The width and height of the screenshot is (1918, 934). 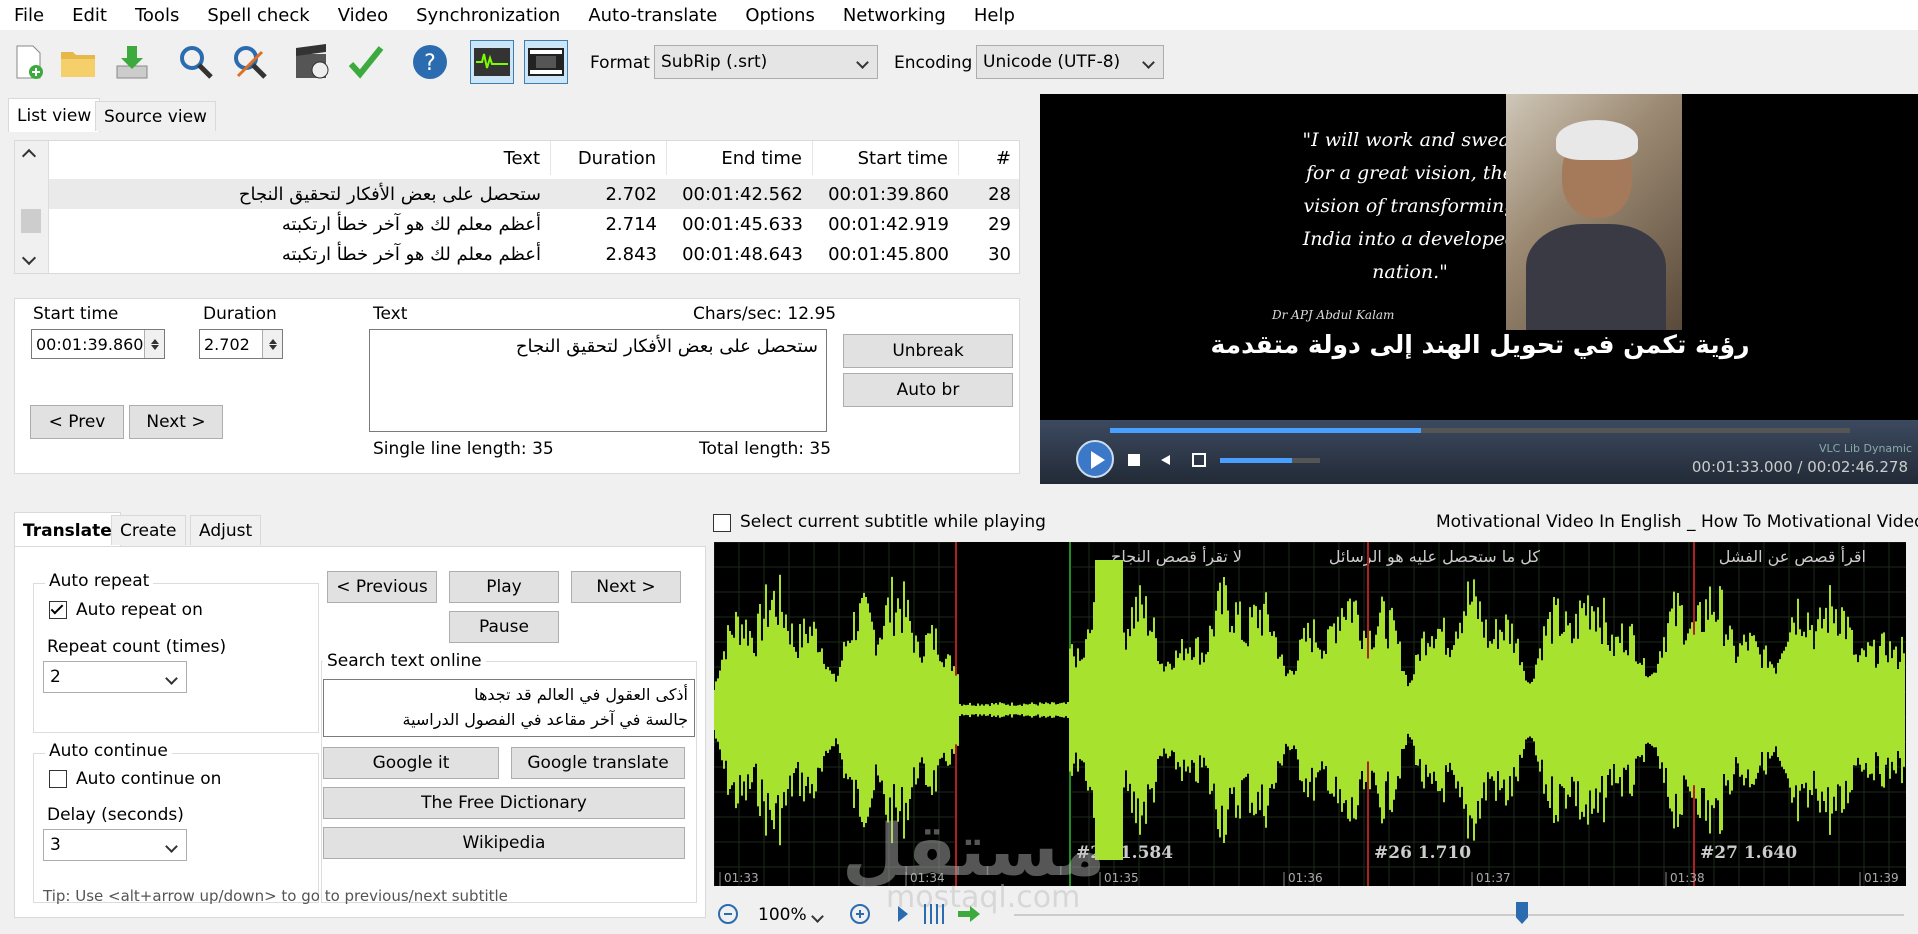 What do you see at coordinates (226, 530) in the screenshot?
I see `tab-adjust: Adjust` at bounding box center [226, 530].